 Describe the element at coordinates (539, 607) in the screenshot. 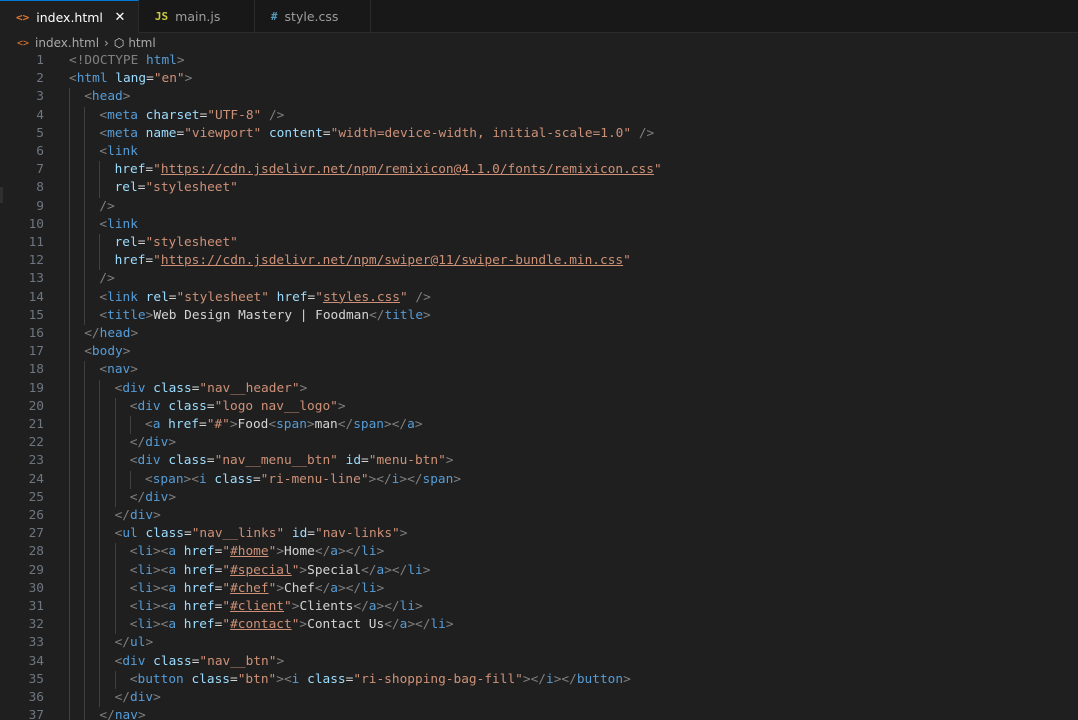

I see `code-line: 31 <li><a href="#client">Clients</a></li>` at that location.